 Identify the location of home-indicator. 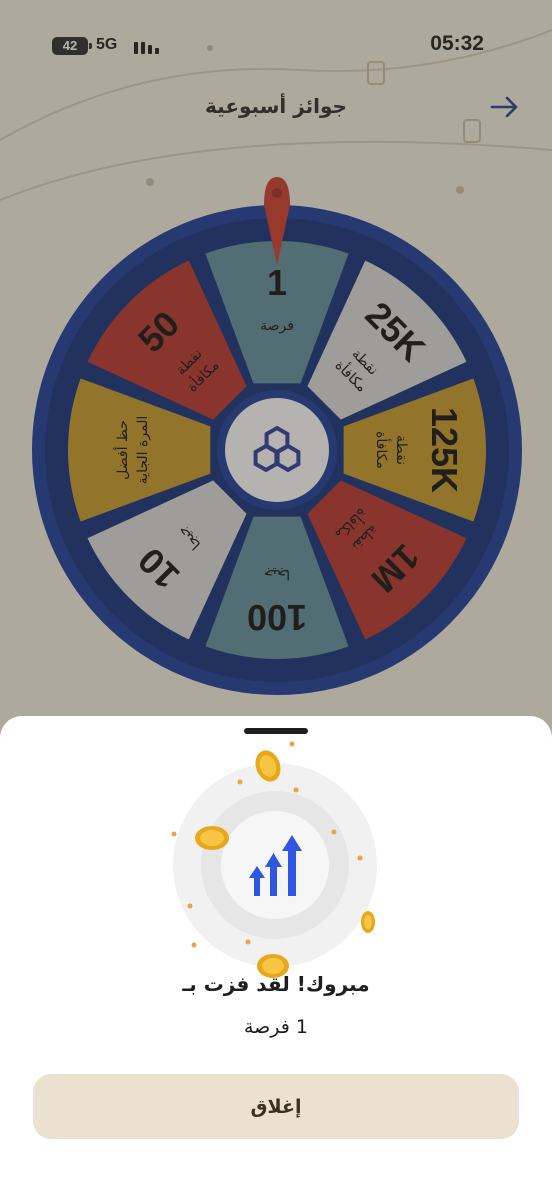
(276, 1188).